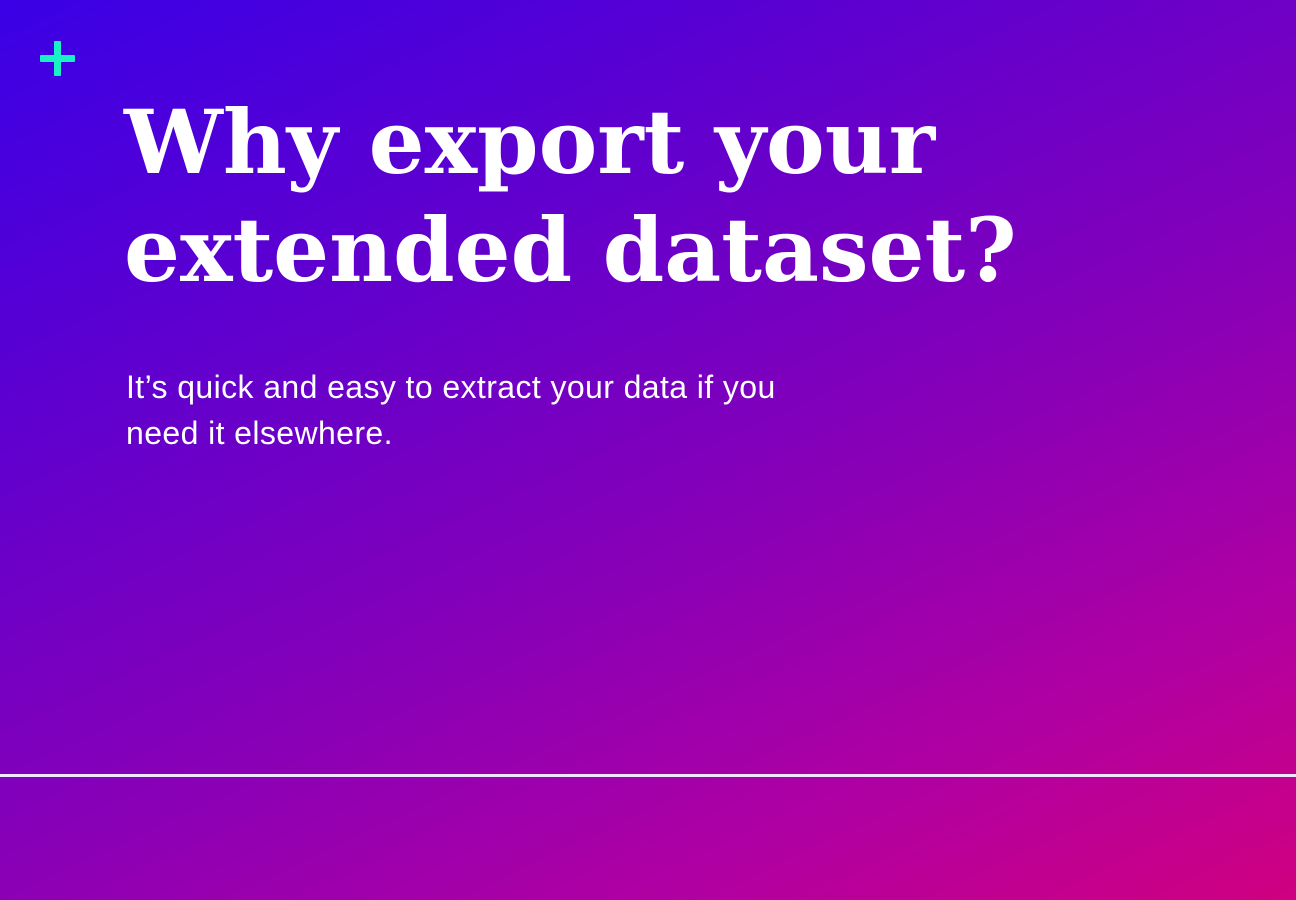  I want to click on headline-line-2: extended dataset?, so click(570, 250).